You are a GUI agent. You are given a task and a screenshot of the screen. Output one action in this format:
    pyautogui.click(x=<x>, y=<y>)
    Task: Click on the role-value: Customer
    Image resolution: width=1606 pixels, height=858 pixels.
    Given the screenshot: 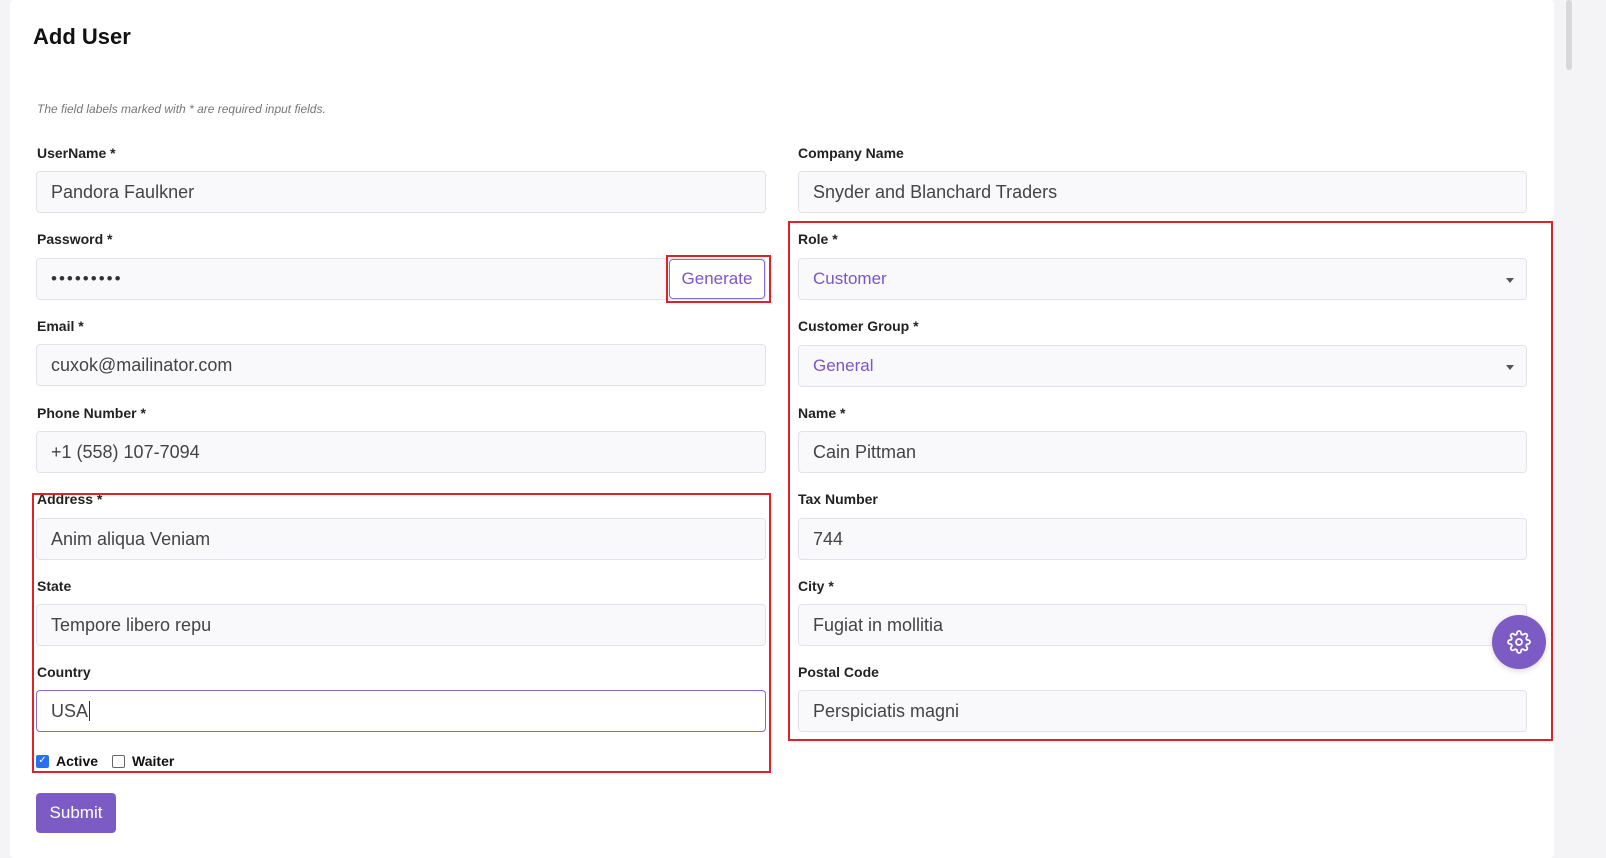 What is the action you would take?
    pyautogui.click(x=850, y=278)
    